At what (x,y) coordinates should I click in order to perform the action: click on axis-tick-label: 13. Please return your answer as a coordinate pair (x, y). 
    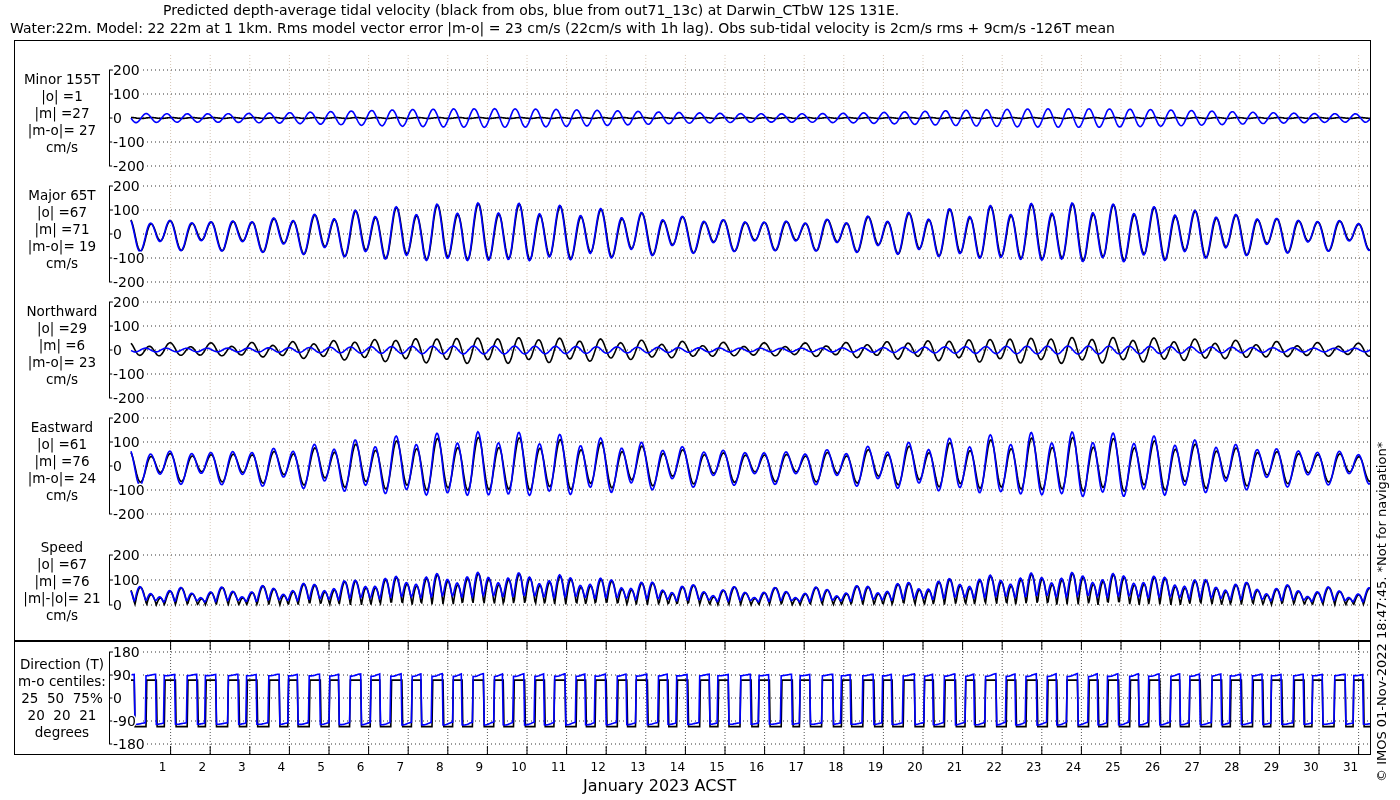
    Looking at the image, I should click on (638, 767).